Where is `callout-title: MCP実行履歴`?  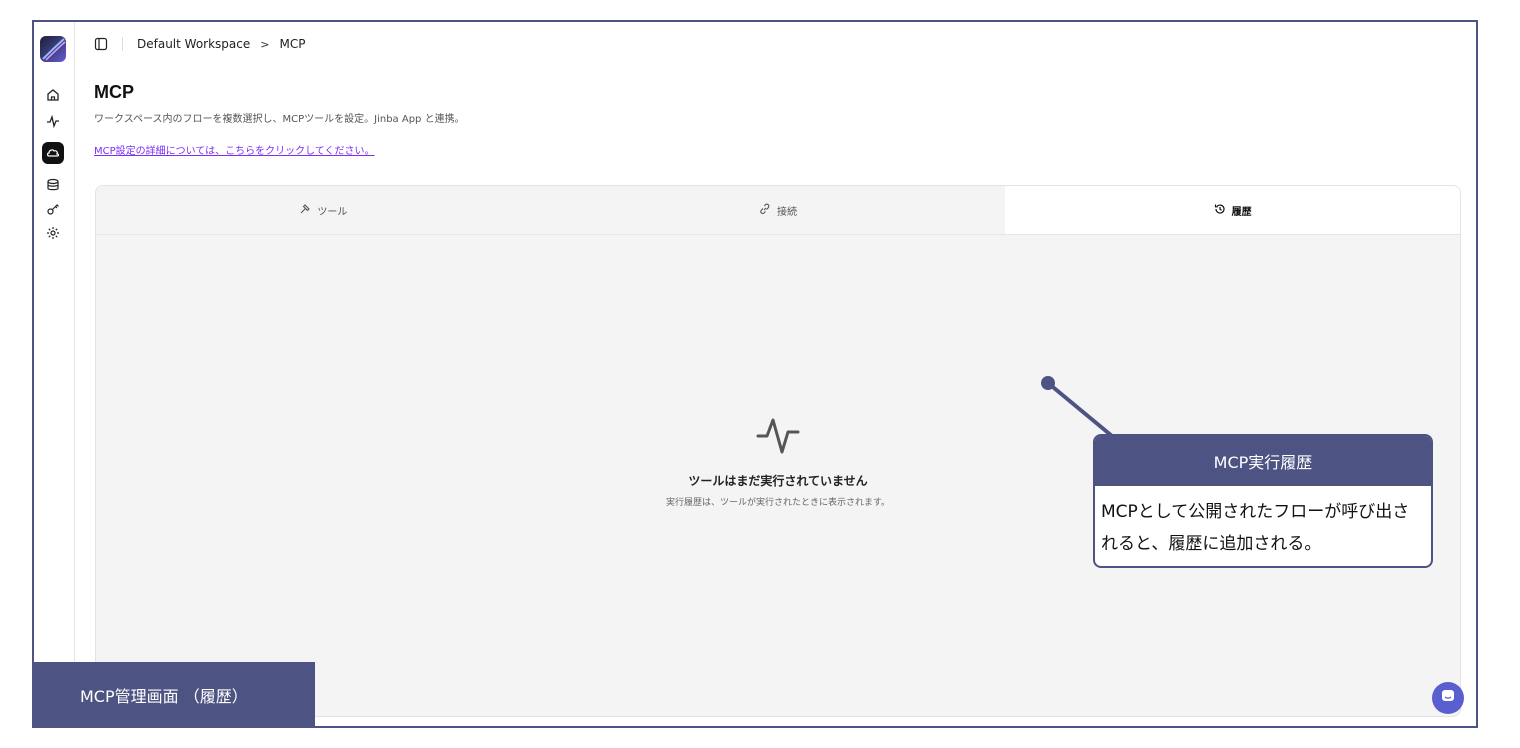
callout-title: MCP実行履歴 is located at coordinates (1263, 461).